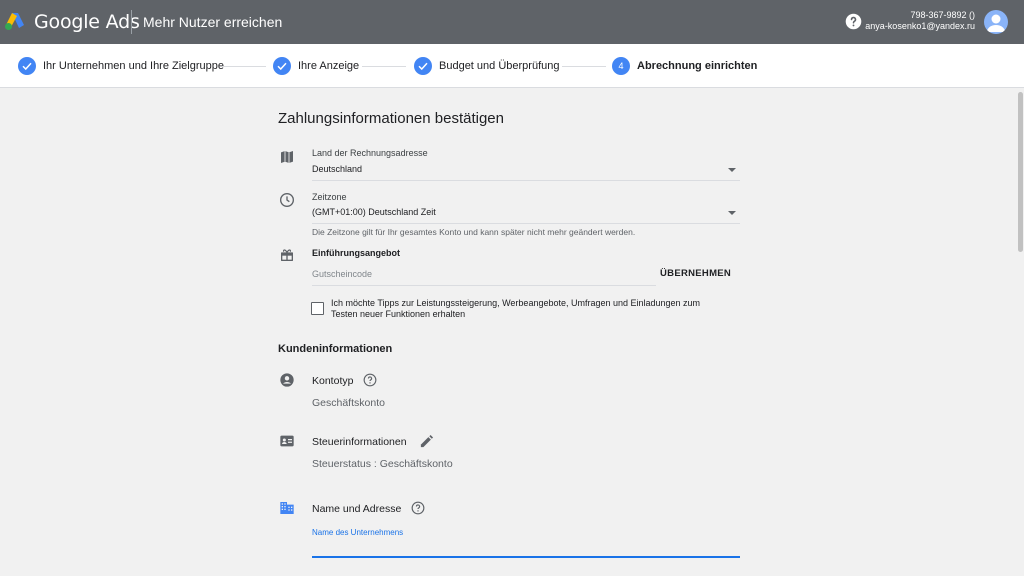  What do you see at coordinates (499, 66) in the screenshot?
I see `step-label: Budget und Überprüfung` at bounding box center [499, 66].